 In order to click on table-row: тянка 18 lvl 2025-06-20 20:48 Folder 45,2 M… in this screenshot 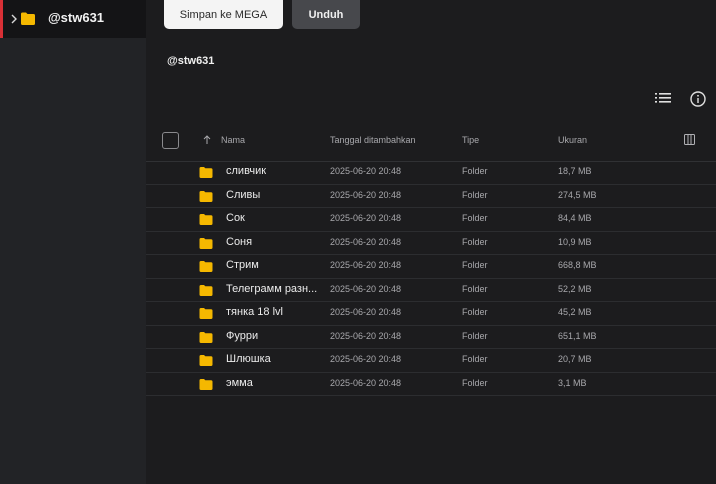, I will do `click(431, 314)`.